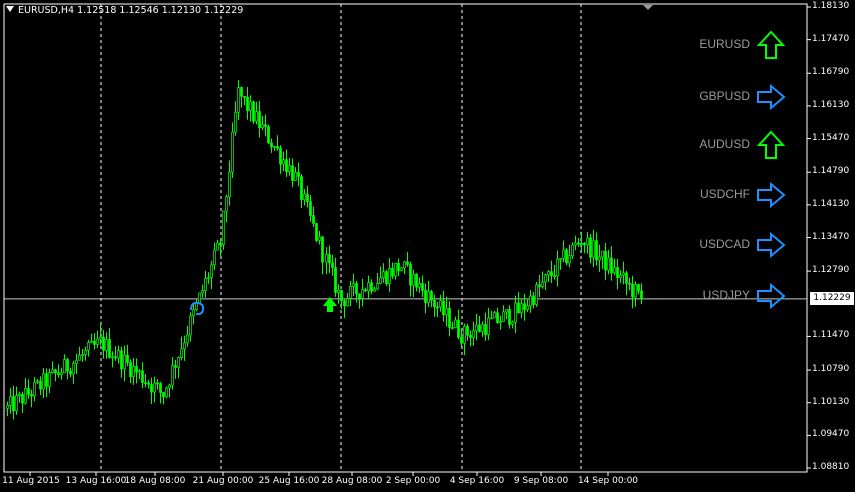 This screenshot has height=492, width=855. I want to click on time-label: 28 Aug 08:00, so click(352, 481).